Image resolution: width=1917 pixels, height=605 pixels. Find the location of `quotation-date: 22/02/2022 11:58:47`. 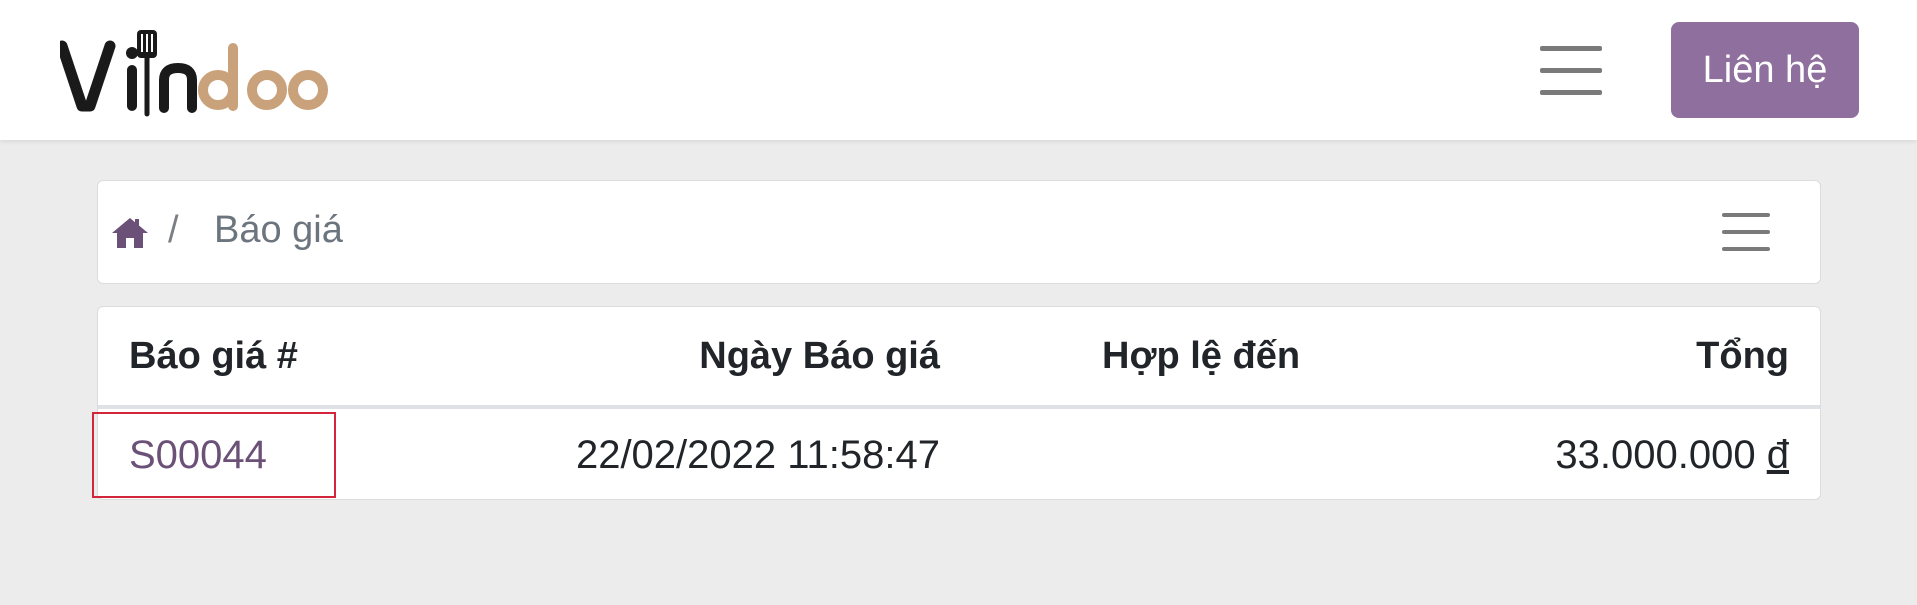

quotation-date: 22/02/2022 11:58:47 is located at coordinates (757, 455).